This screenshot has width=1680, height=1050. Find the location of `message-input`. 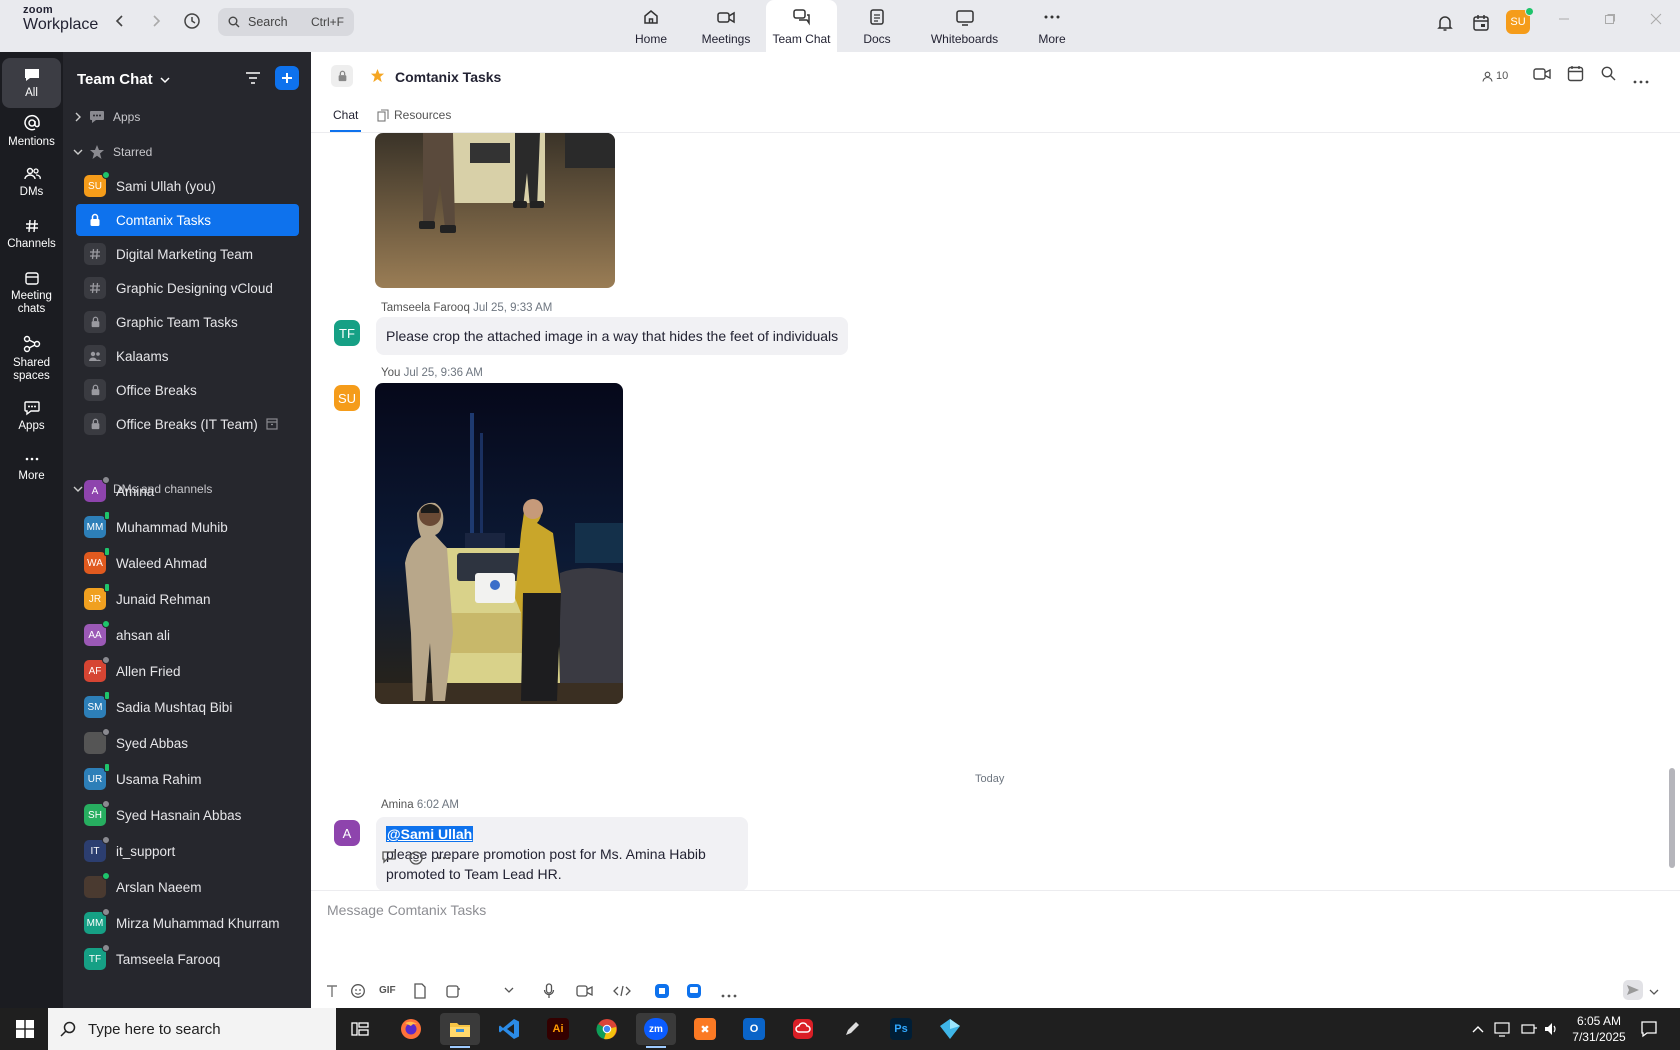

message-input is located at coordinates (992, 910).